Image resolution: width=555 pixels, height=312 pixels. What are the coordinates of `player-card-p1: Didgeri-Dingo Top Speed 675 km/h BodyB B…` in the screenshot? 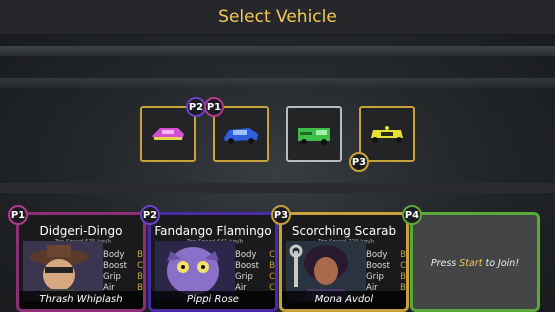 It's located at (81, 262).